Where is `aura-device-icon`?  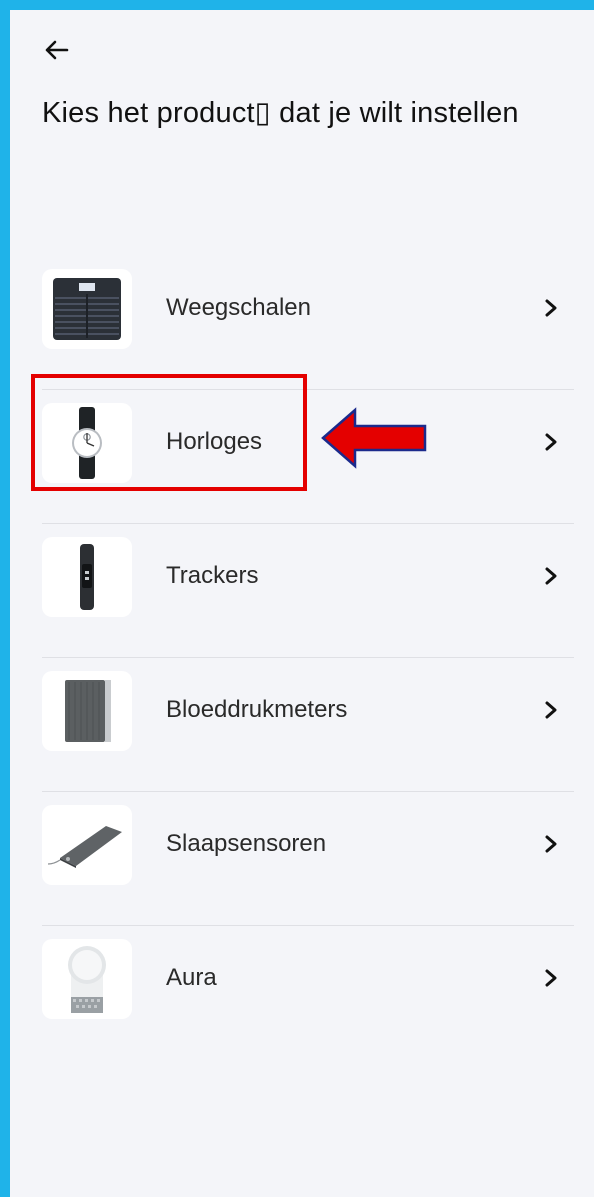
aura-device-icon is located at coordinates (87, 979).